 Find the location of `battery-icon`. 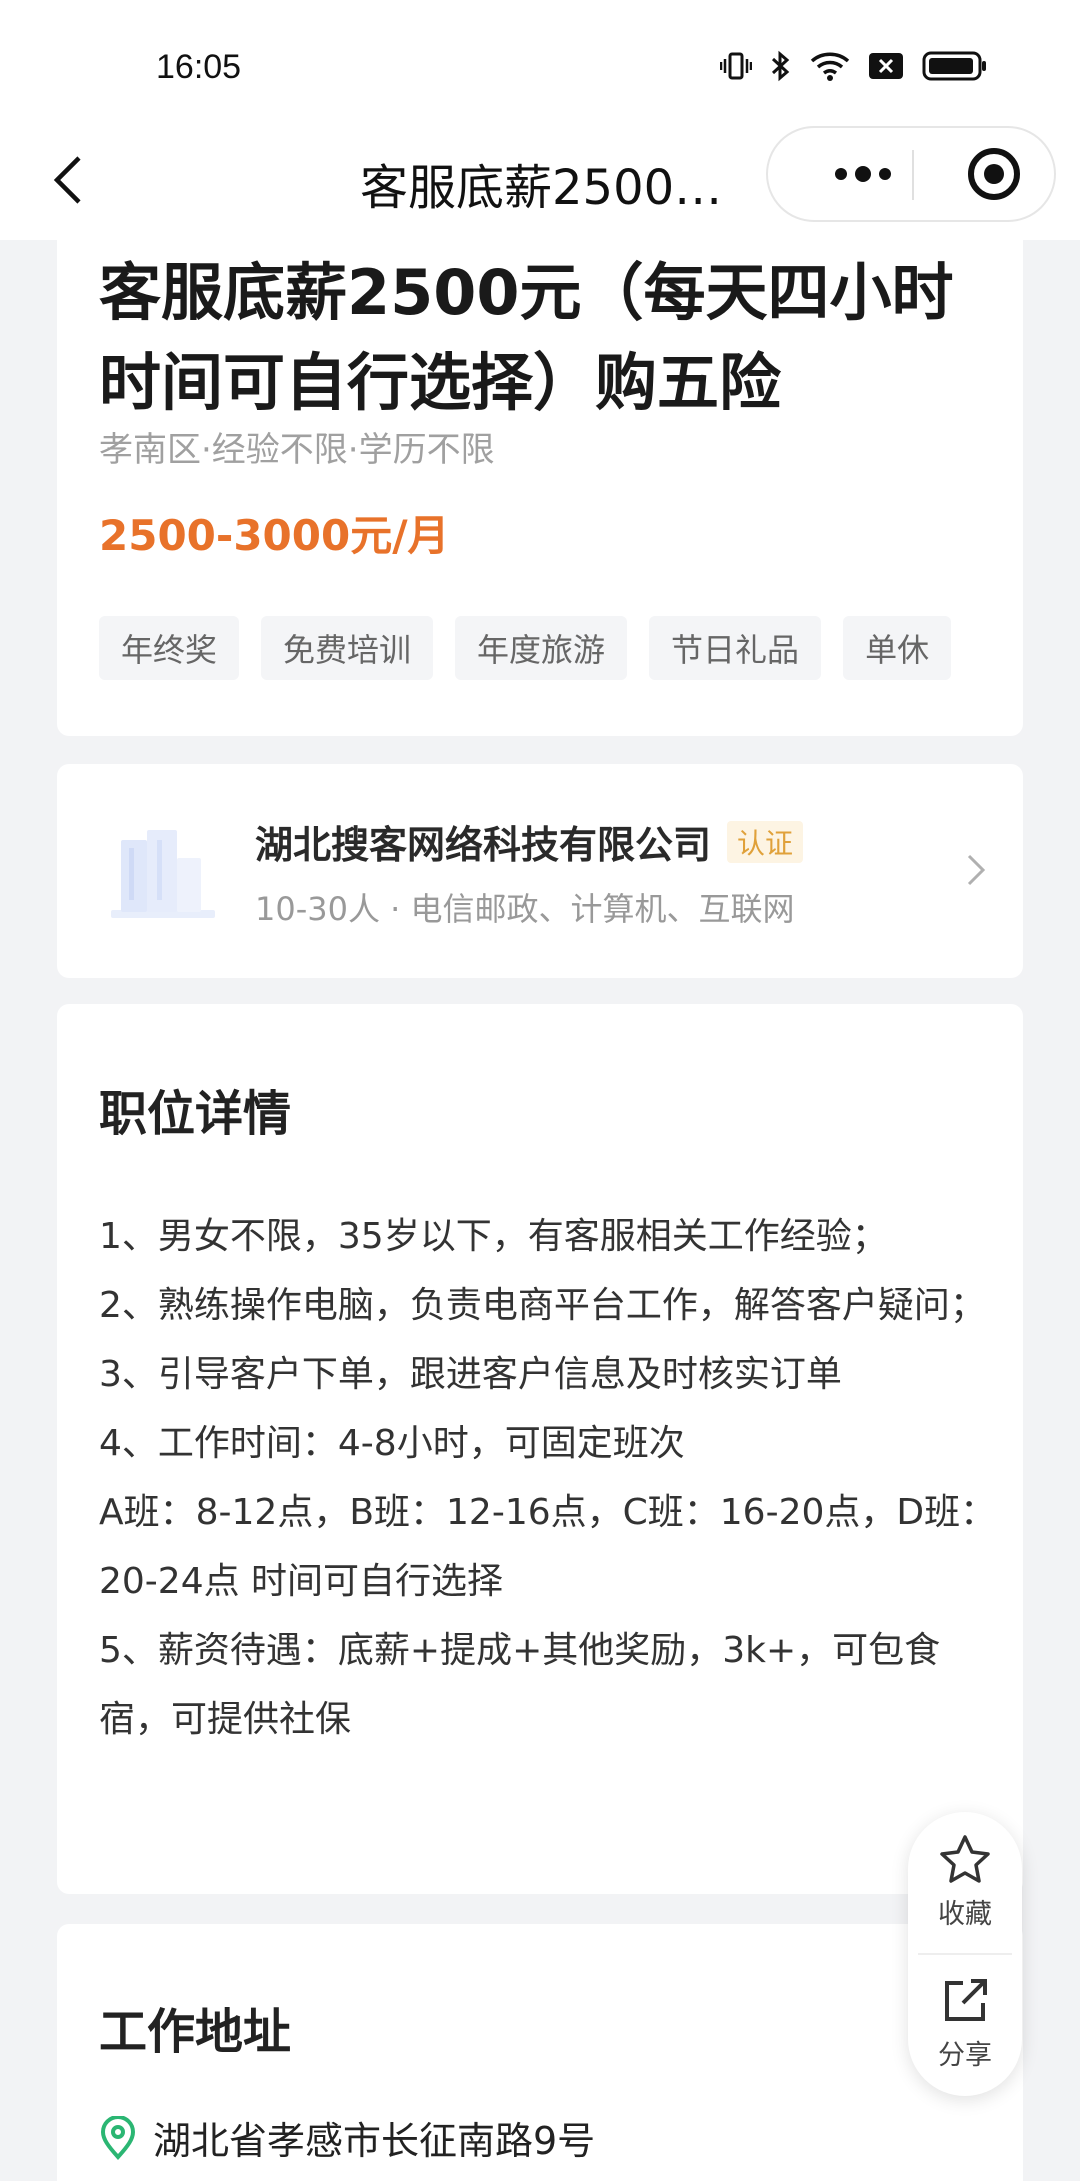

battery-icon is located at coordinates (954, 66).